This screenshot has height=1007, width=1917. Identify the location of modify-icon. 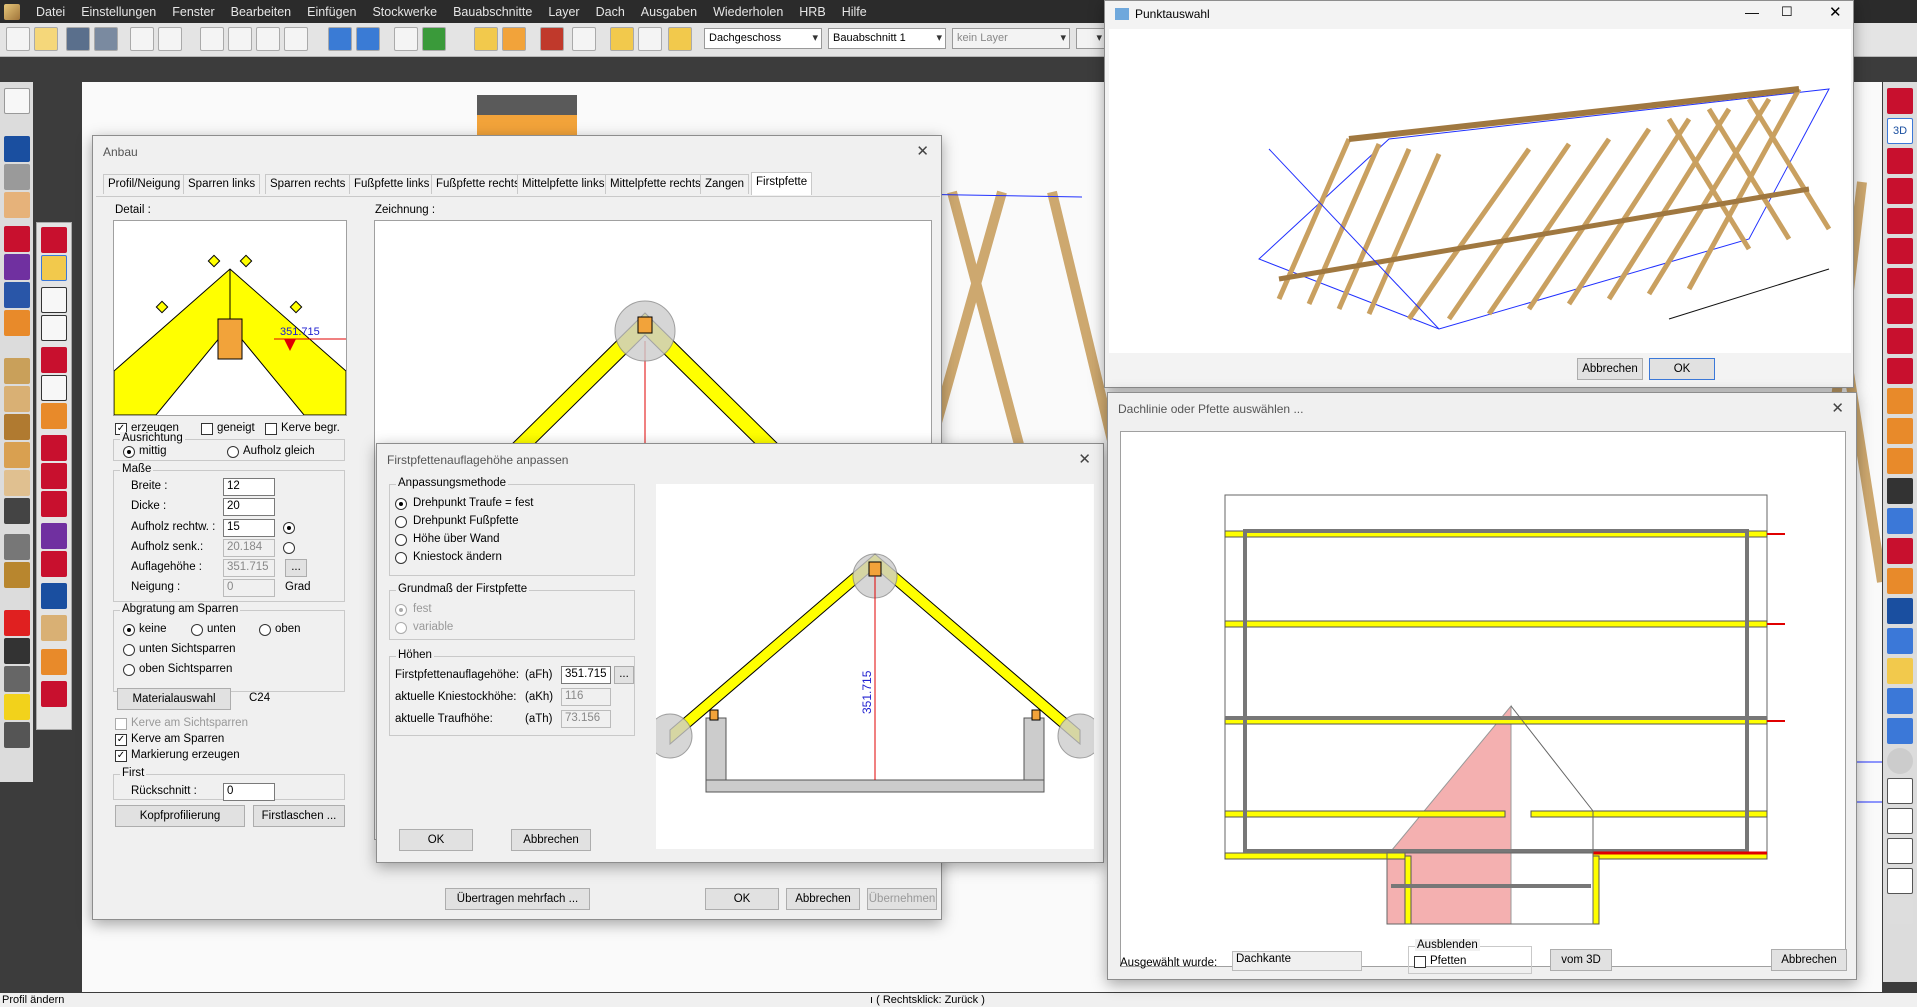
(17, 651).